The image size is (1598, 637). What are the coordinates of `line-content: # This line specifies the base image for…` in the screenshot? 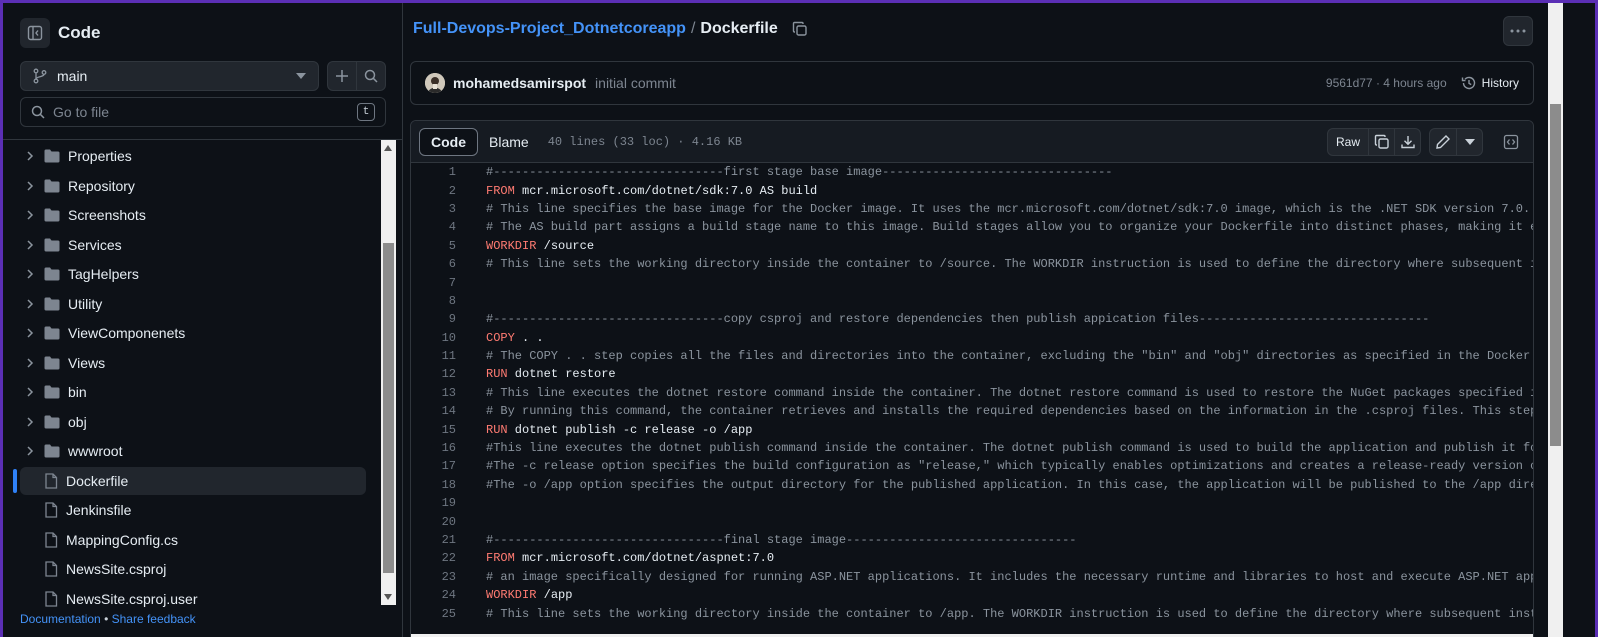 It's located at (1009, 209).